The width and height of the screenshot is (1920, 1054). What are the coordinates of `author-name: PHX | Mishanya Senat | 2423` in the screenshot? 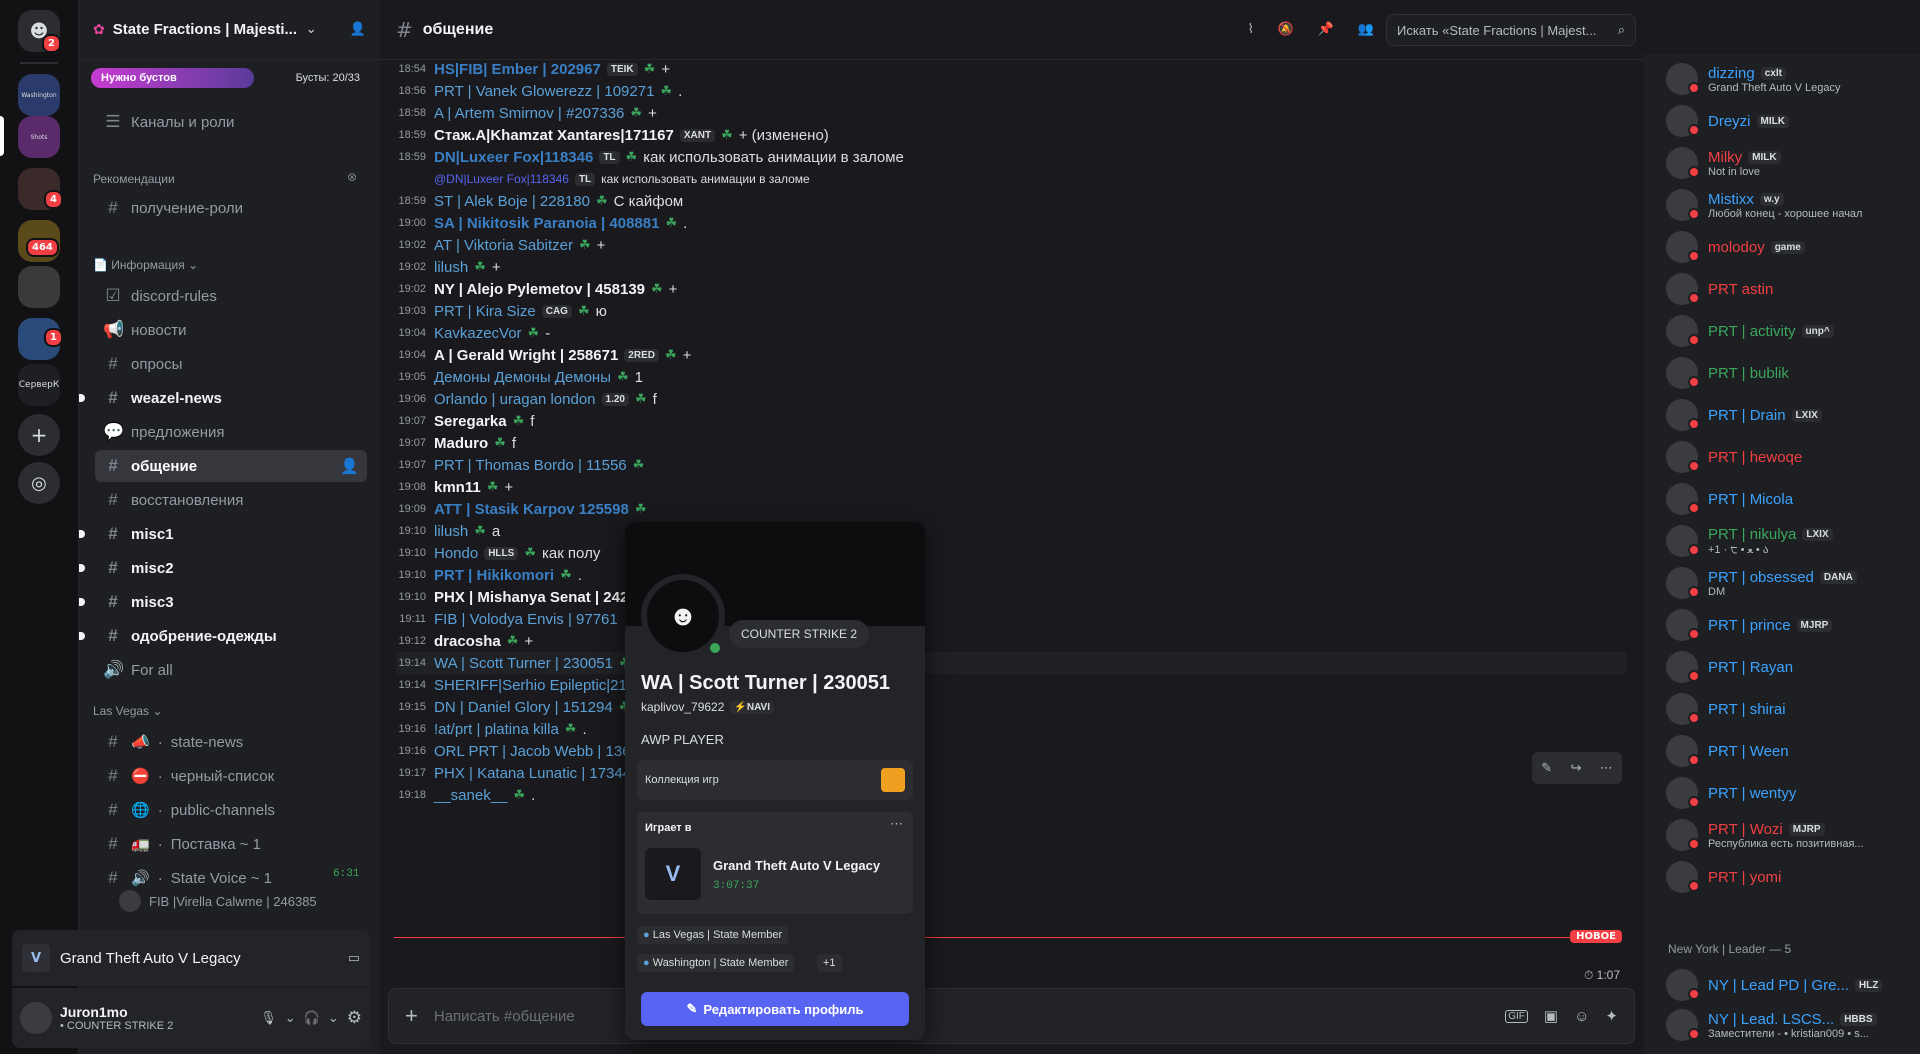 It's located at (535, 597).